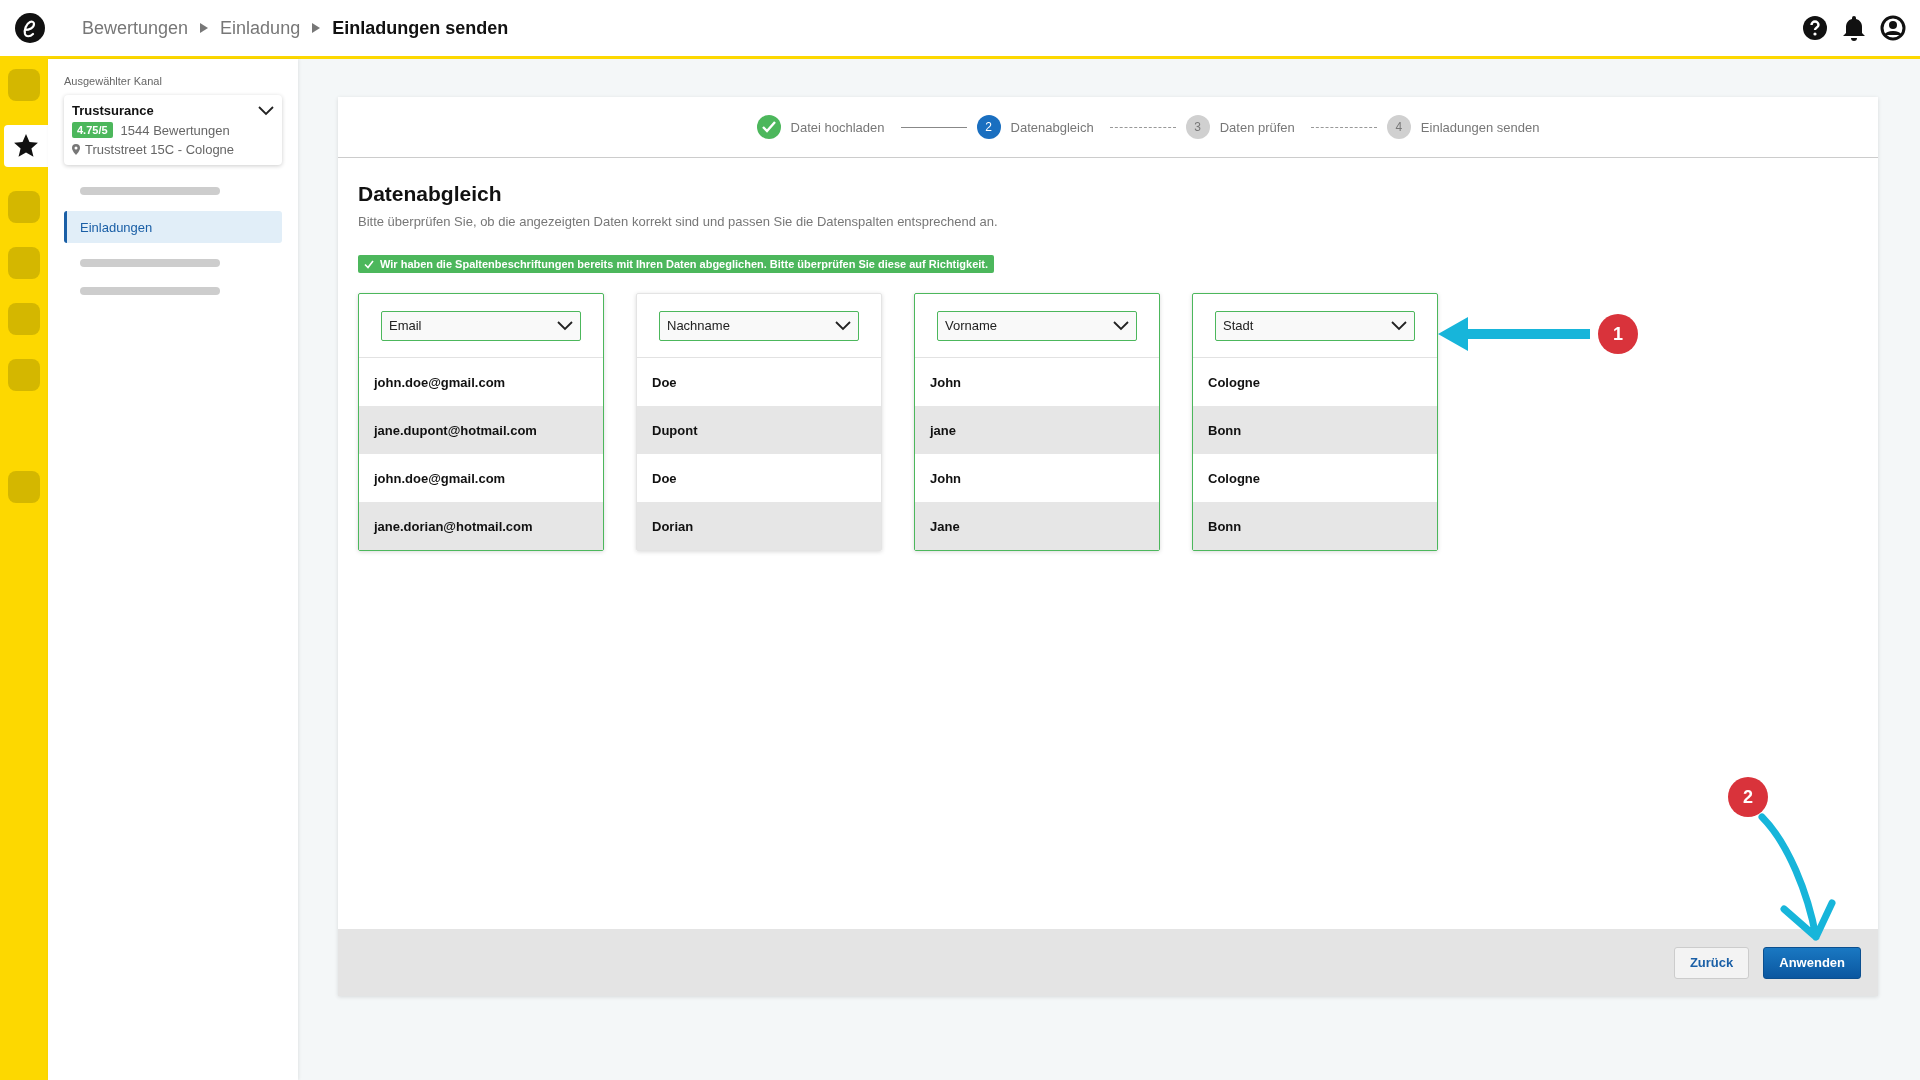 This screenshot has width=1920, height=1080. Describe the element at coordinates (135, 28) in the screenshot. I see `breadcrumb-link: Bewertungen` at that location.